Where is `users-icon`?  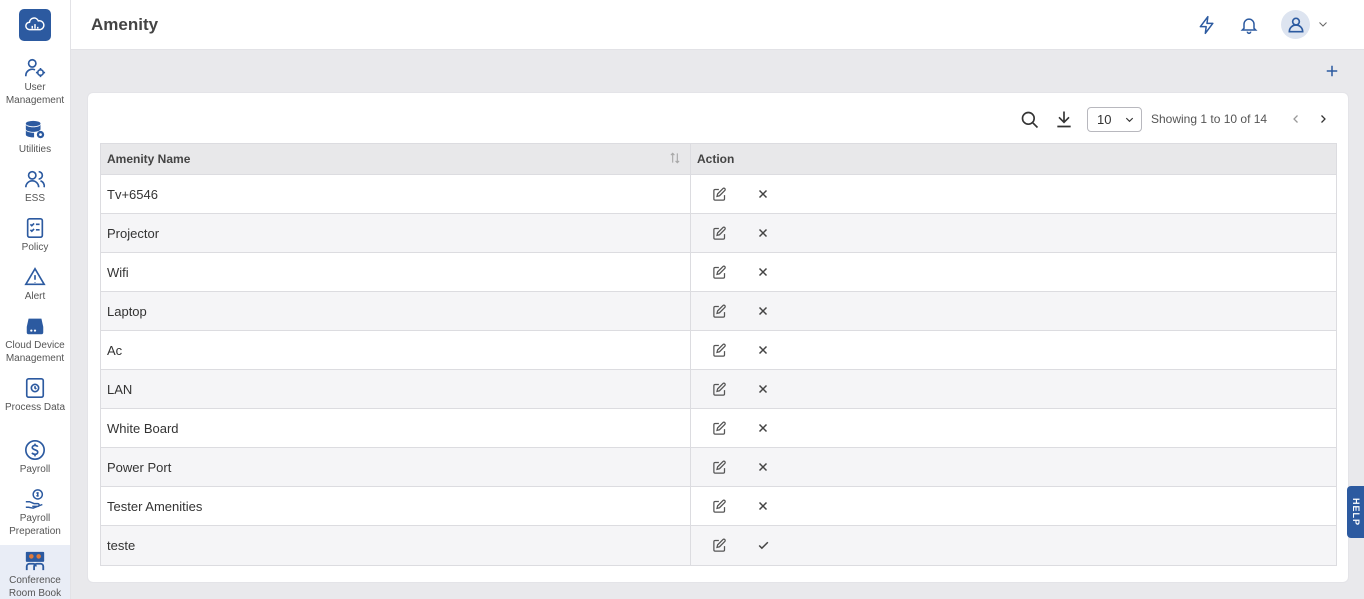
users-icon is located at coordinates (35, 179).